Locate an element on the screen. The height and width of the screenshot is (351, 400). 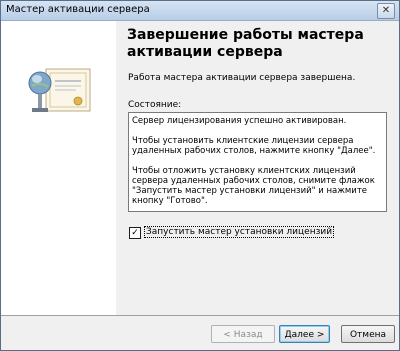
next-button: Далее > is located at coordinates (304, 334).